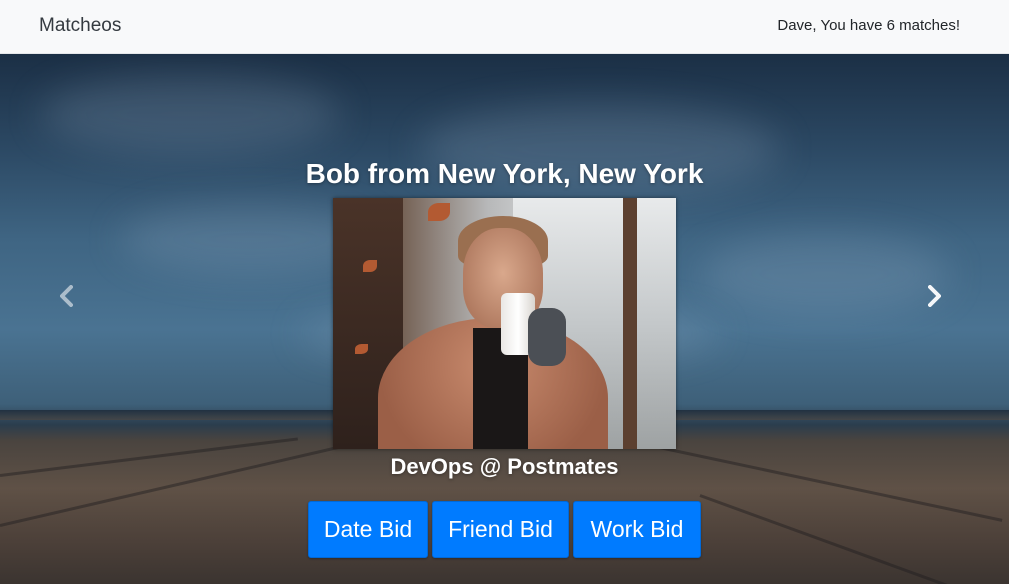 The image size is (1009, 584). Describe the element at coordinates (500, 529) in the screenshot. I see `friend-bid-button: Friend Bid` at that location.